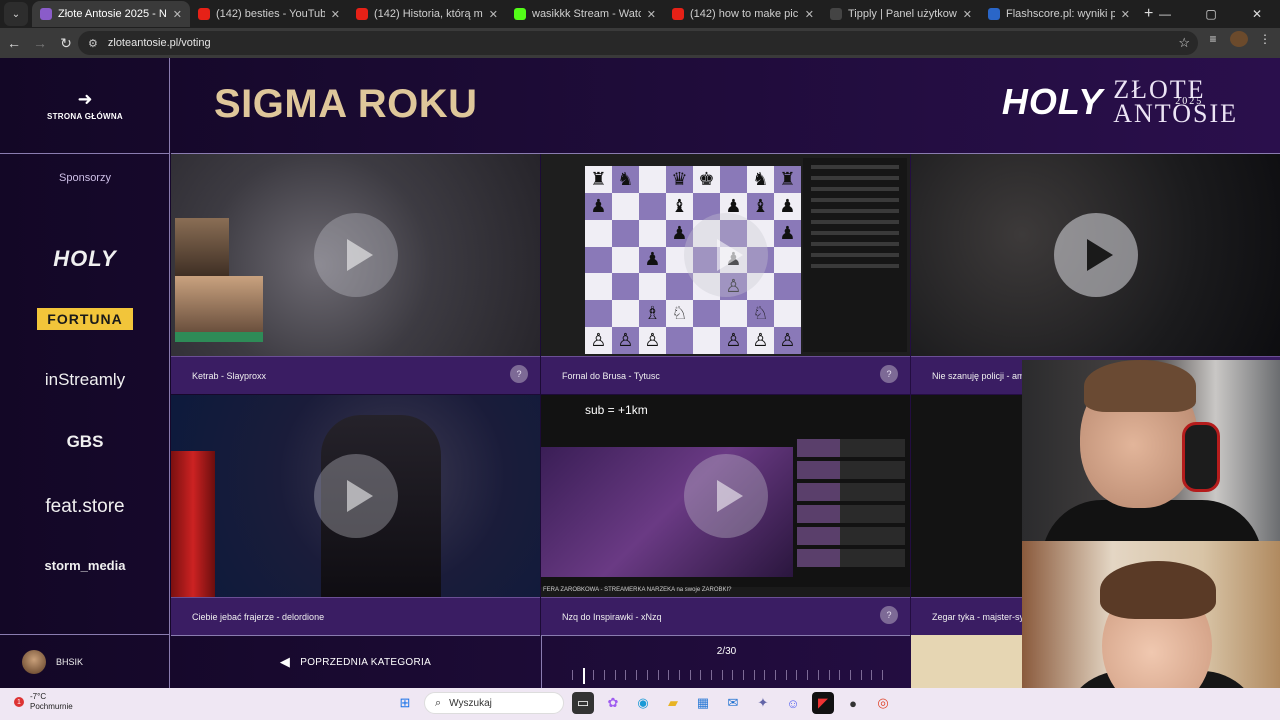 This screenshot has height=720, width=1280. What do you see at coordinates (85, 442) in the screenshot?
I see `sponsor-logo-gbs: GBS` at bounding box center [85, 442].